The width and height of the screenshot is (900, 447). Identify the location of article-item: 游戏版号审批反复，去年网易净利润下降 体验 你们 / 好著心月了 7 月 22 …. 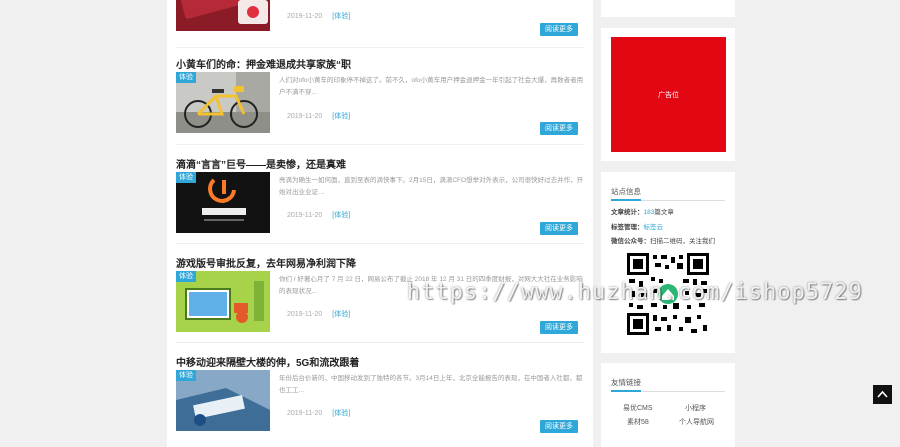
(380, 299).